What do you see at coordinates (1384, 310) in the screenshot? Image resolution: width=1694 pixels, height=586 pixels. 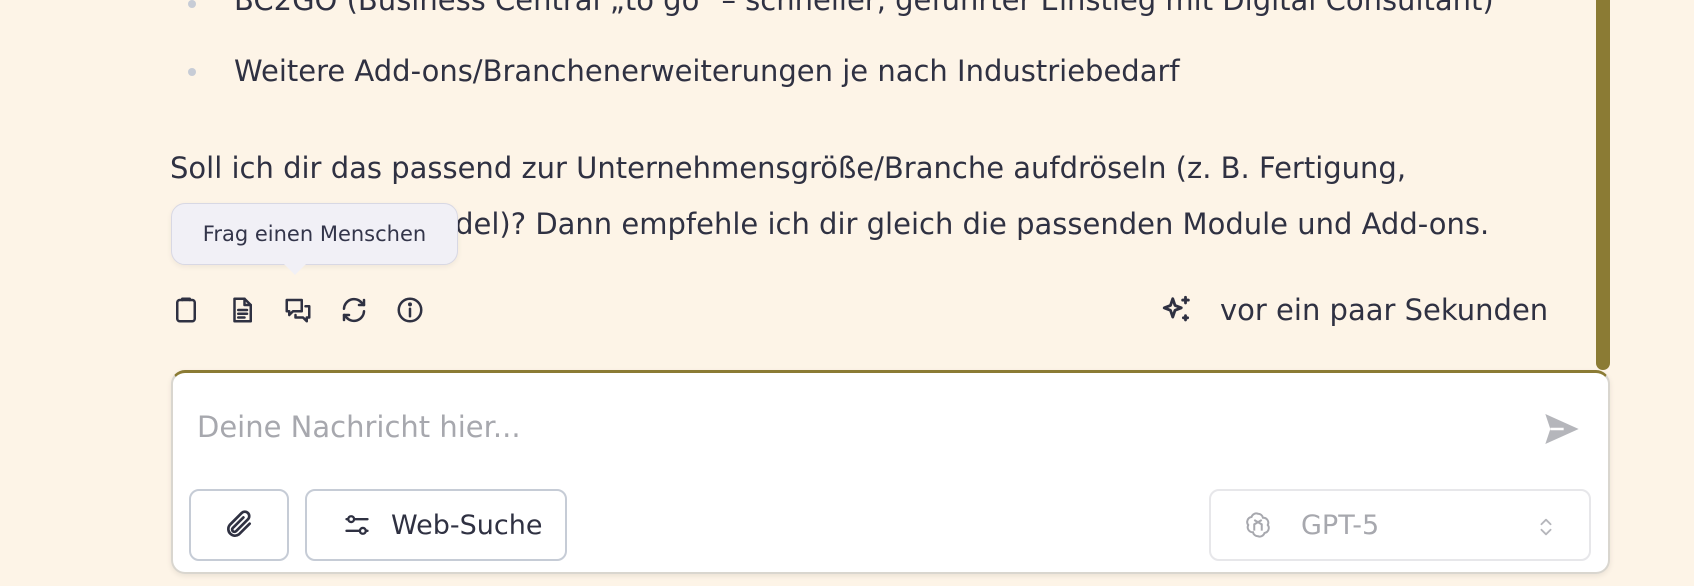 I see `timestamp: vor ein paar Sekunden` at bounding box center [1384, 310].